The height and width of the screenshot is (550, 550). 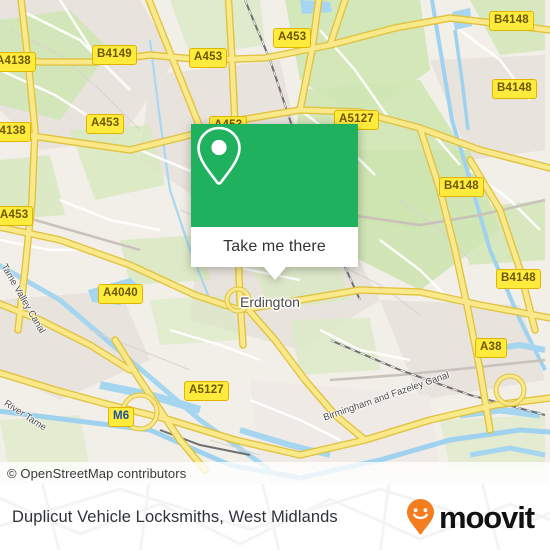 I want to click on moovit-smiley-pin-icon, so click(x=420, y=517).